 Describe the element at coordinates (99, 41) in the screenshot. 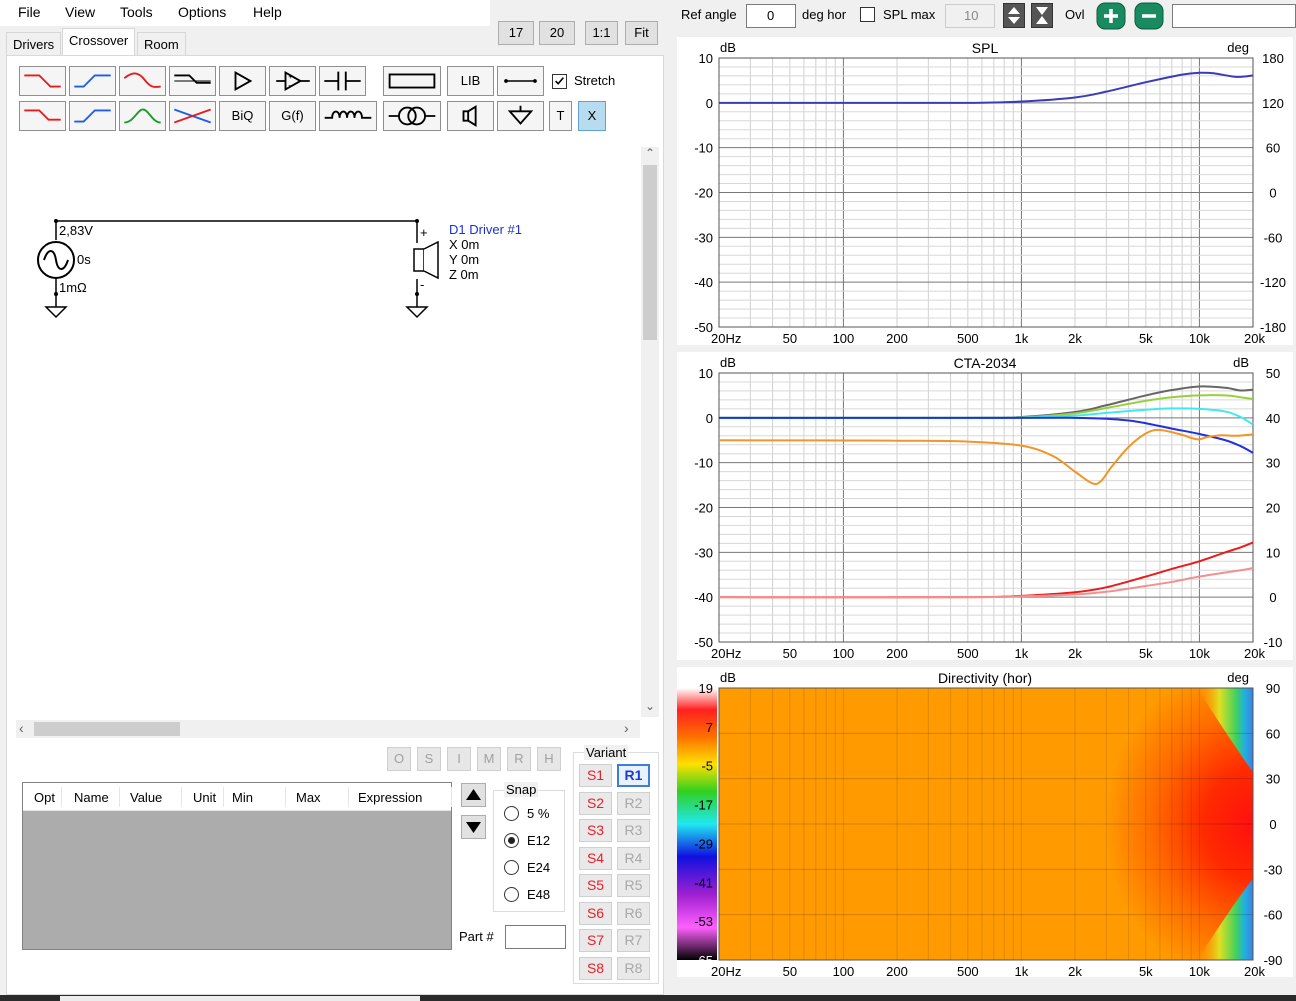

I see `tab-crossover: Crossover` at that location.